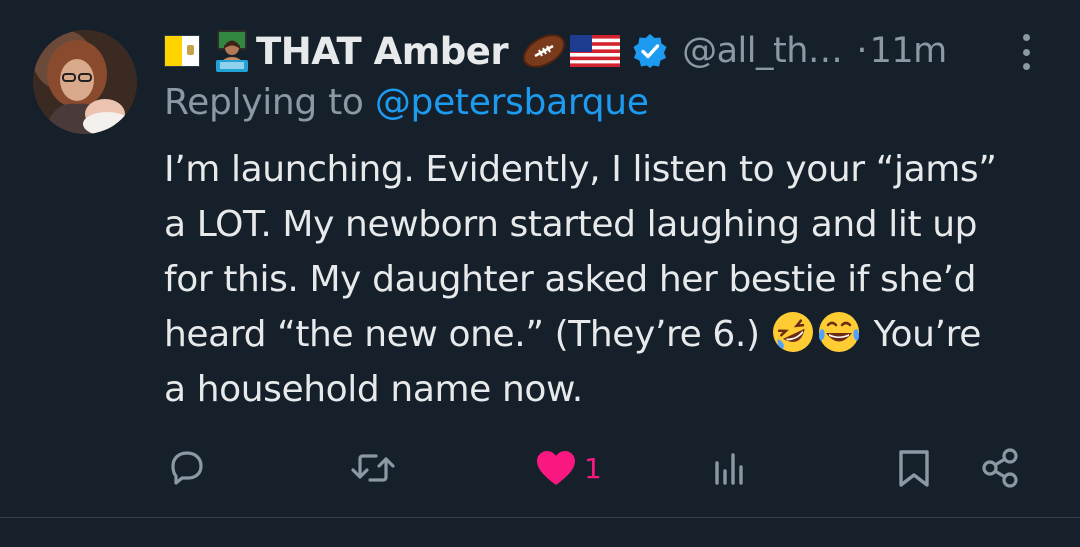 This screenshot has height=547, width=1080. What do you see at coordinates (232, 51) in the screenshot?
I see `technologist-emoji-icon` at bounding box center [232, 51].